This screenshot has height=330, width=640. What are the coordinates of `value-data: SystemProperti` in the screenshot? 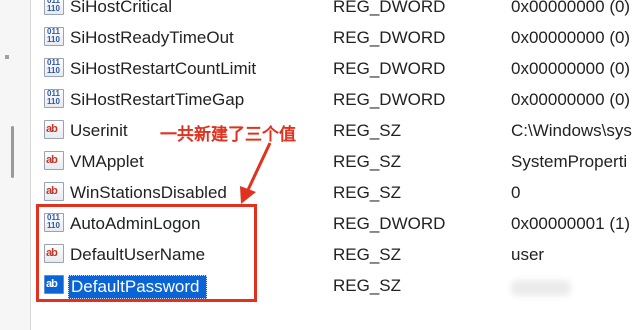 It's located at (569, 161).